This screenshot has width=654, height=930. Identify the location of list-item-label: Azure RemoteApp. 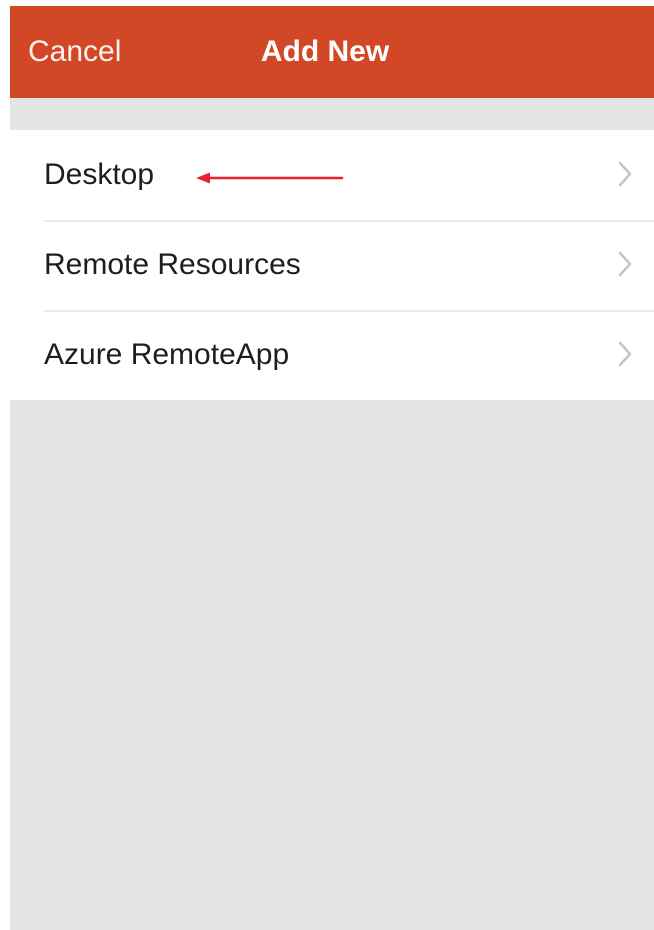
(167, 354).